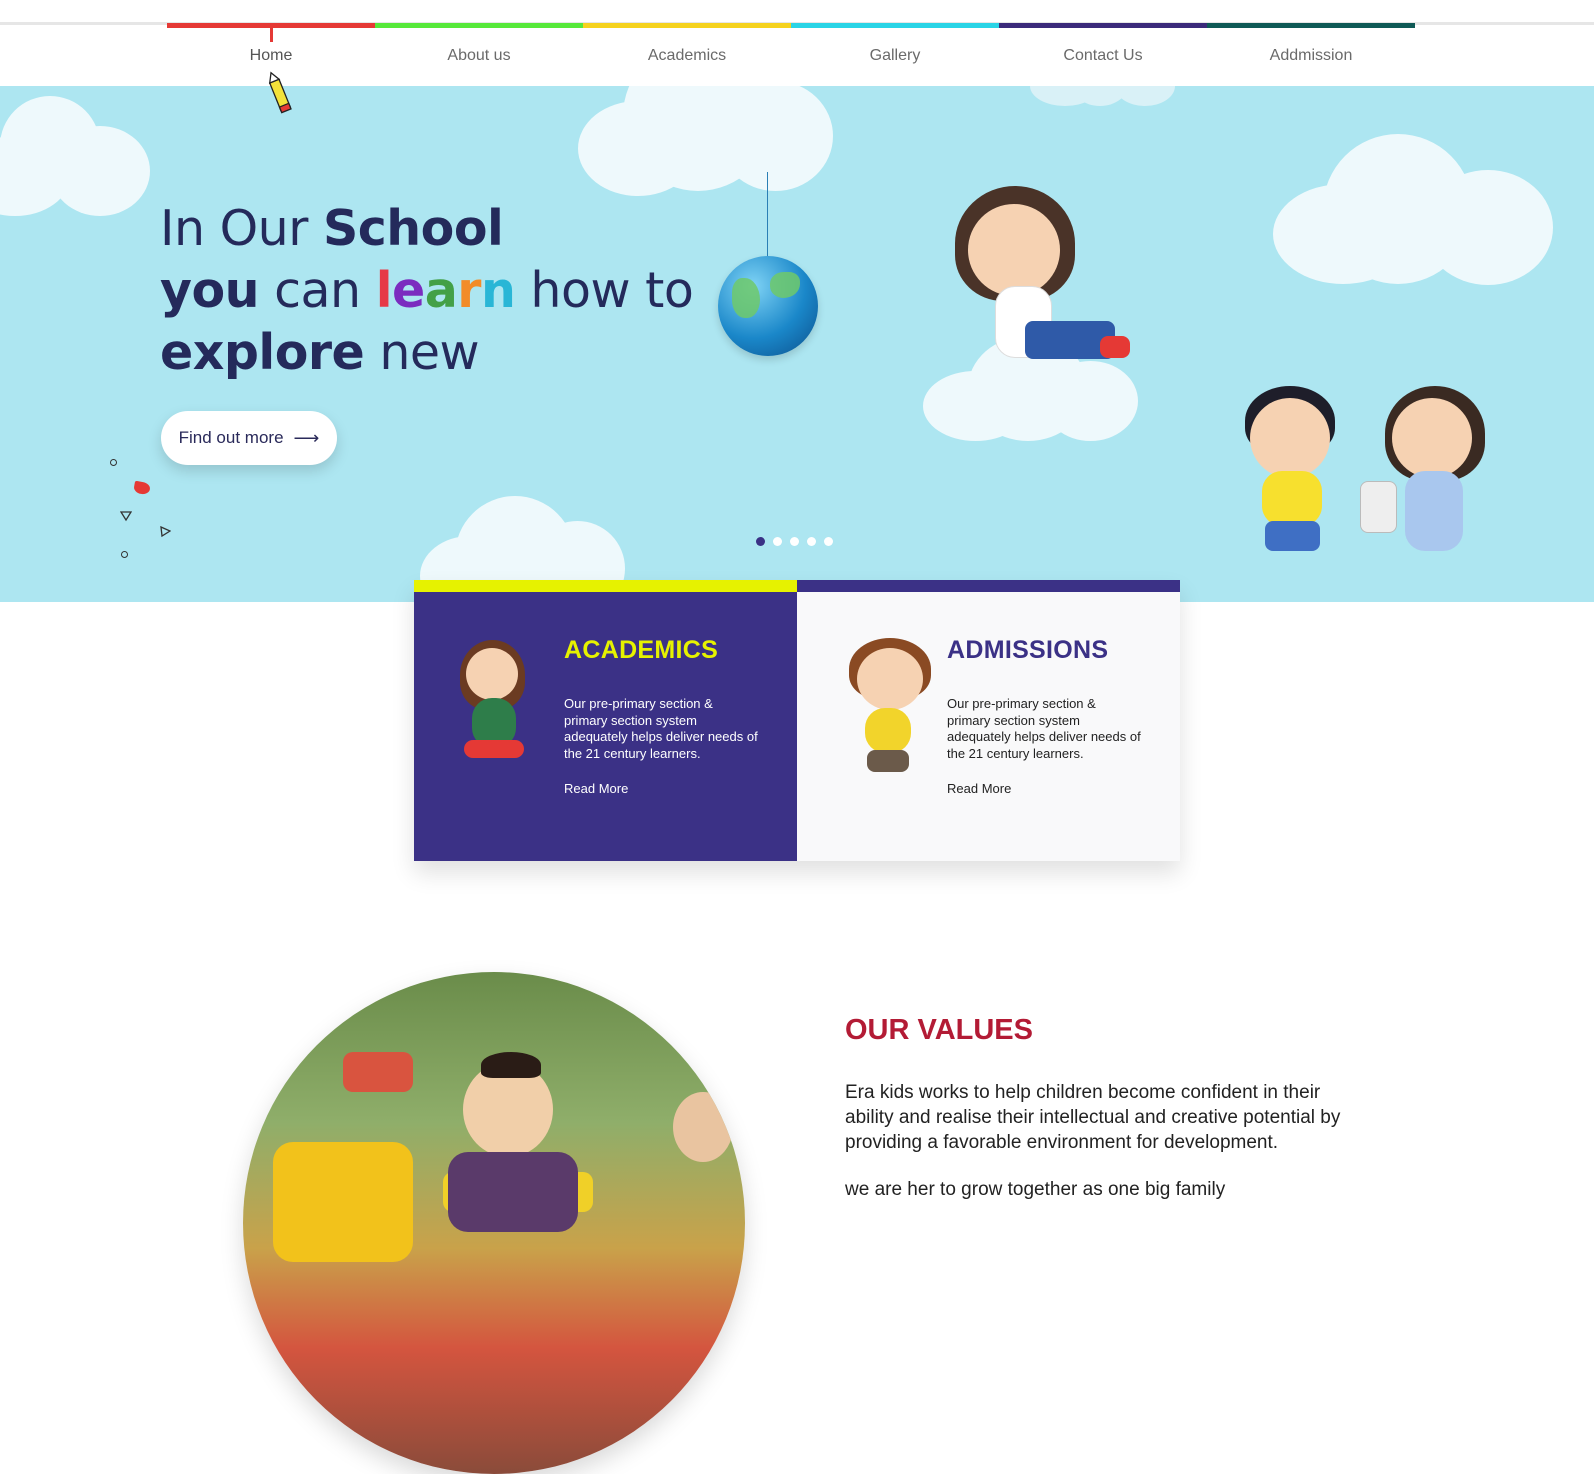 The height and width of the screenshot is (1474, 1594). Describe the element at coordinates (641, 650) in the screenshot. I see `academics-title: ACADEMICS` at that location.